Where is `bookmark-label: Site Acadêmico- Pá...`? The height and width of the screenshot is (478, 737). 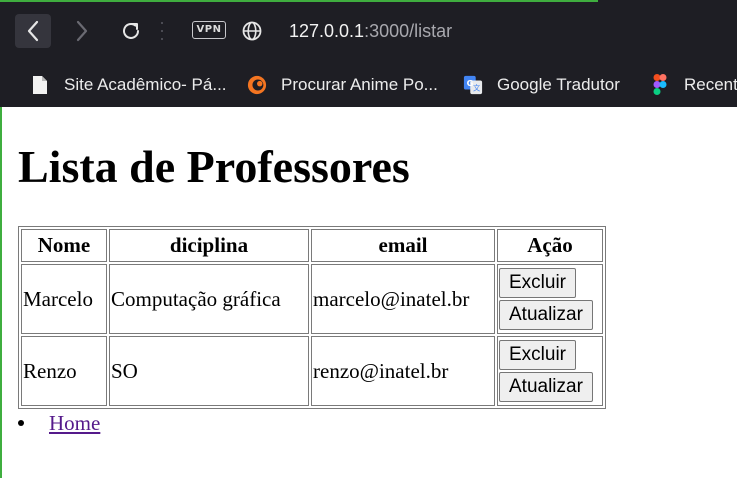
bookmark-label: Site Acadêmico- Pá... is located at coordinates (145, 84).